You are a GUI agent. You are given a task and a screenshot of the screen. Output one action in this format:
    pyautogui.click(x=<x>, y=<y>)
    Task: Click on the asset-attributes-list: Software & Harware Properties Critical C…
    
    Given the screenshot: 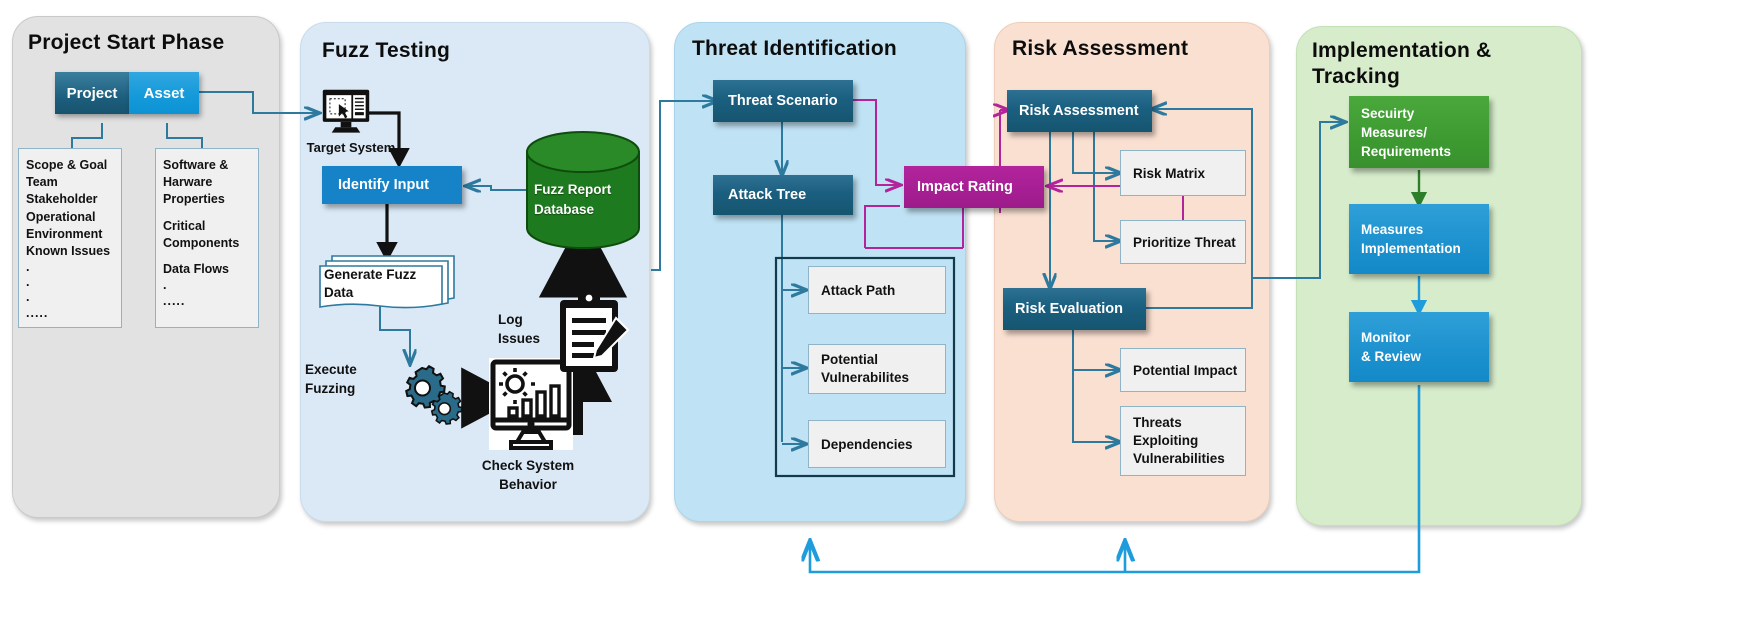 What is the action you would take?
    pyautogui.click(x=207, y=238)
    